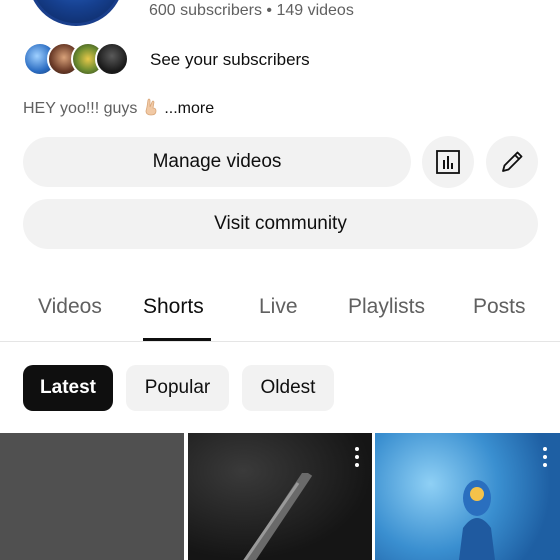 The height and width of the screenshot is (560, 560). I want to click on channel-stats: 600 subscribers • 149 videos, so click(251, 10).